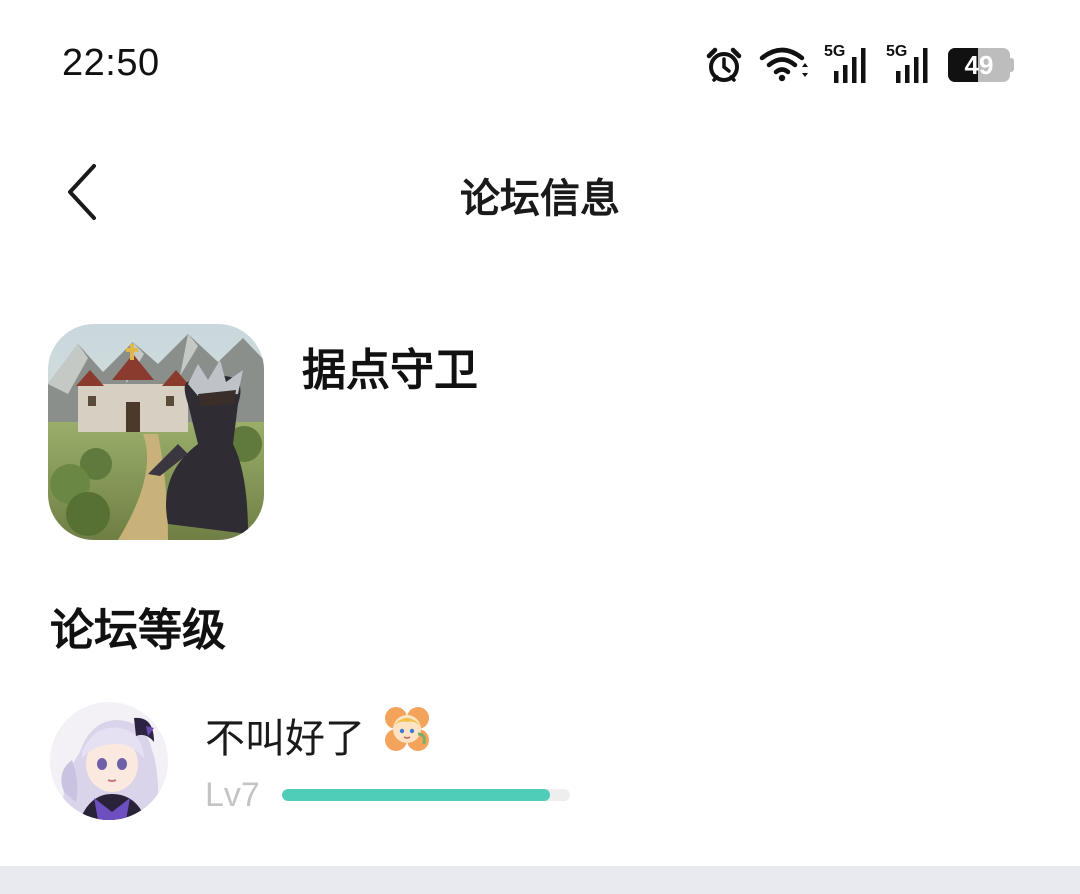 The width and height of the screenshot is (1080, 894). I want to click on forum-cover-image, so click(156, 432).